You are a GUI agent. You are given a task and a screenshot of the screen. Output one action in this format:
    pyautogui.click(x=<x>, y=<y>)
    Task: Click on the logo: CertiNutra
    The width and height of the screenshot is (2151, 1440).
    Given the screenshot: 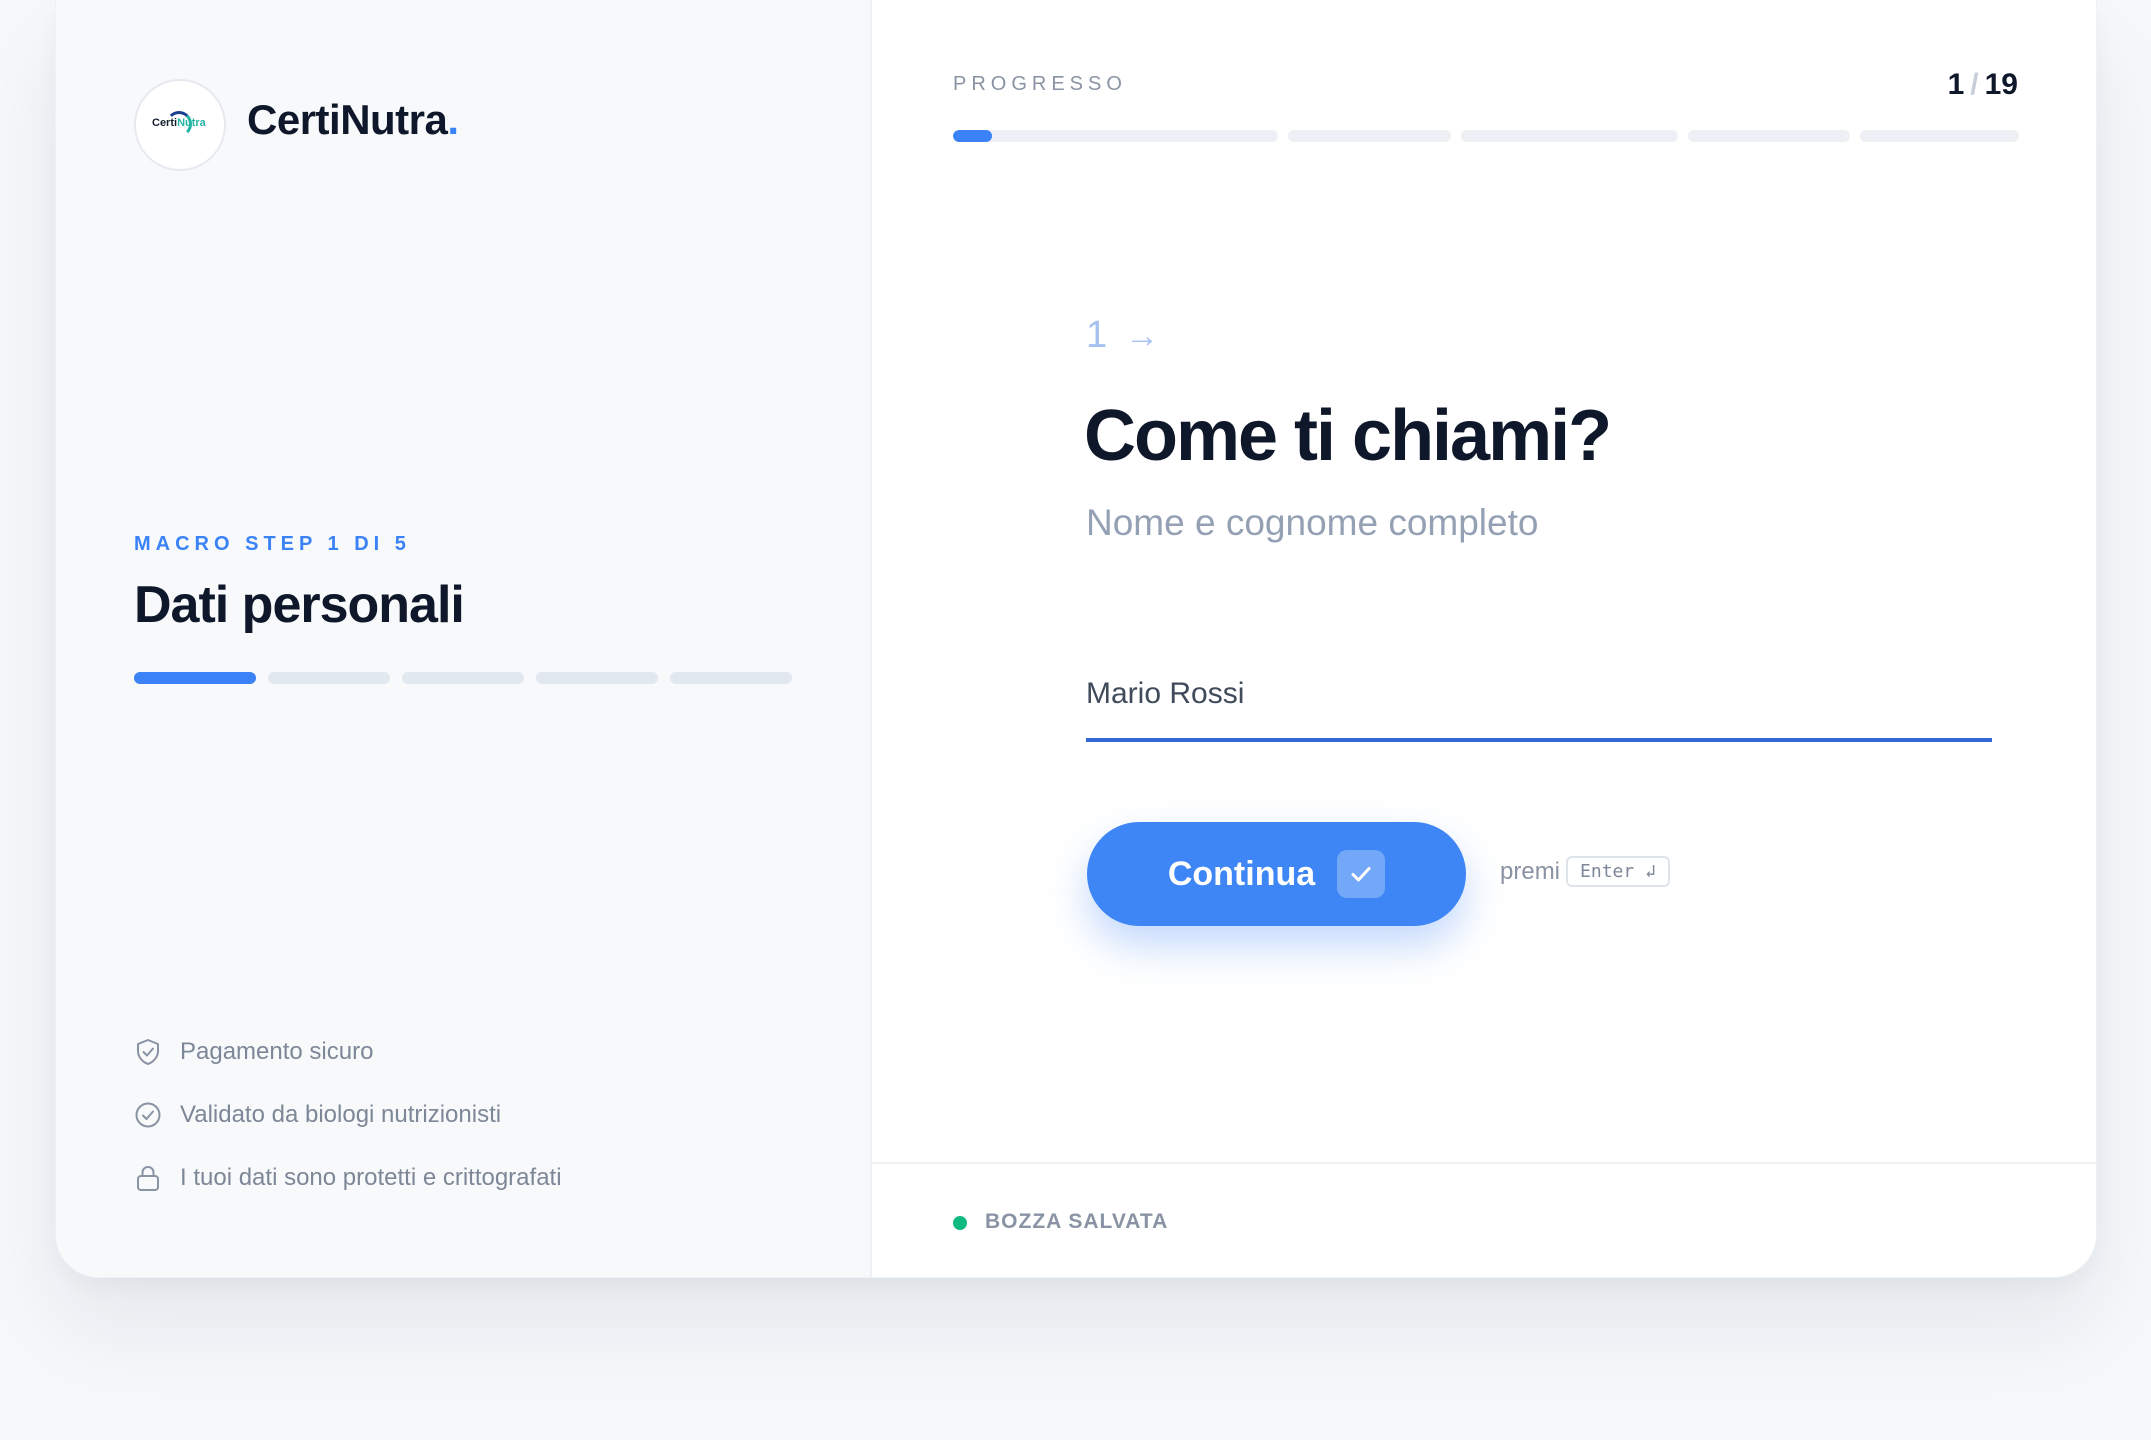 What is the action you would take?
    pyautogui.click(x=180, y=125)
    